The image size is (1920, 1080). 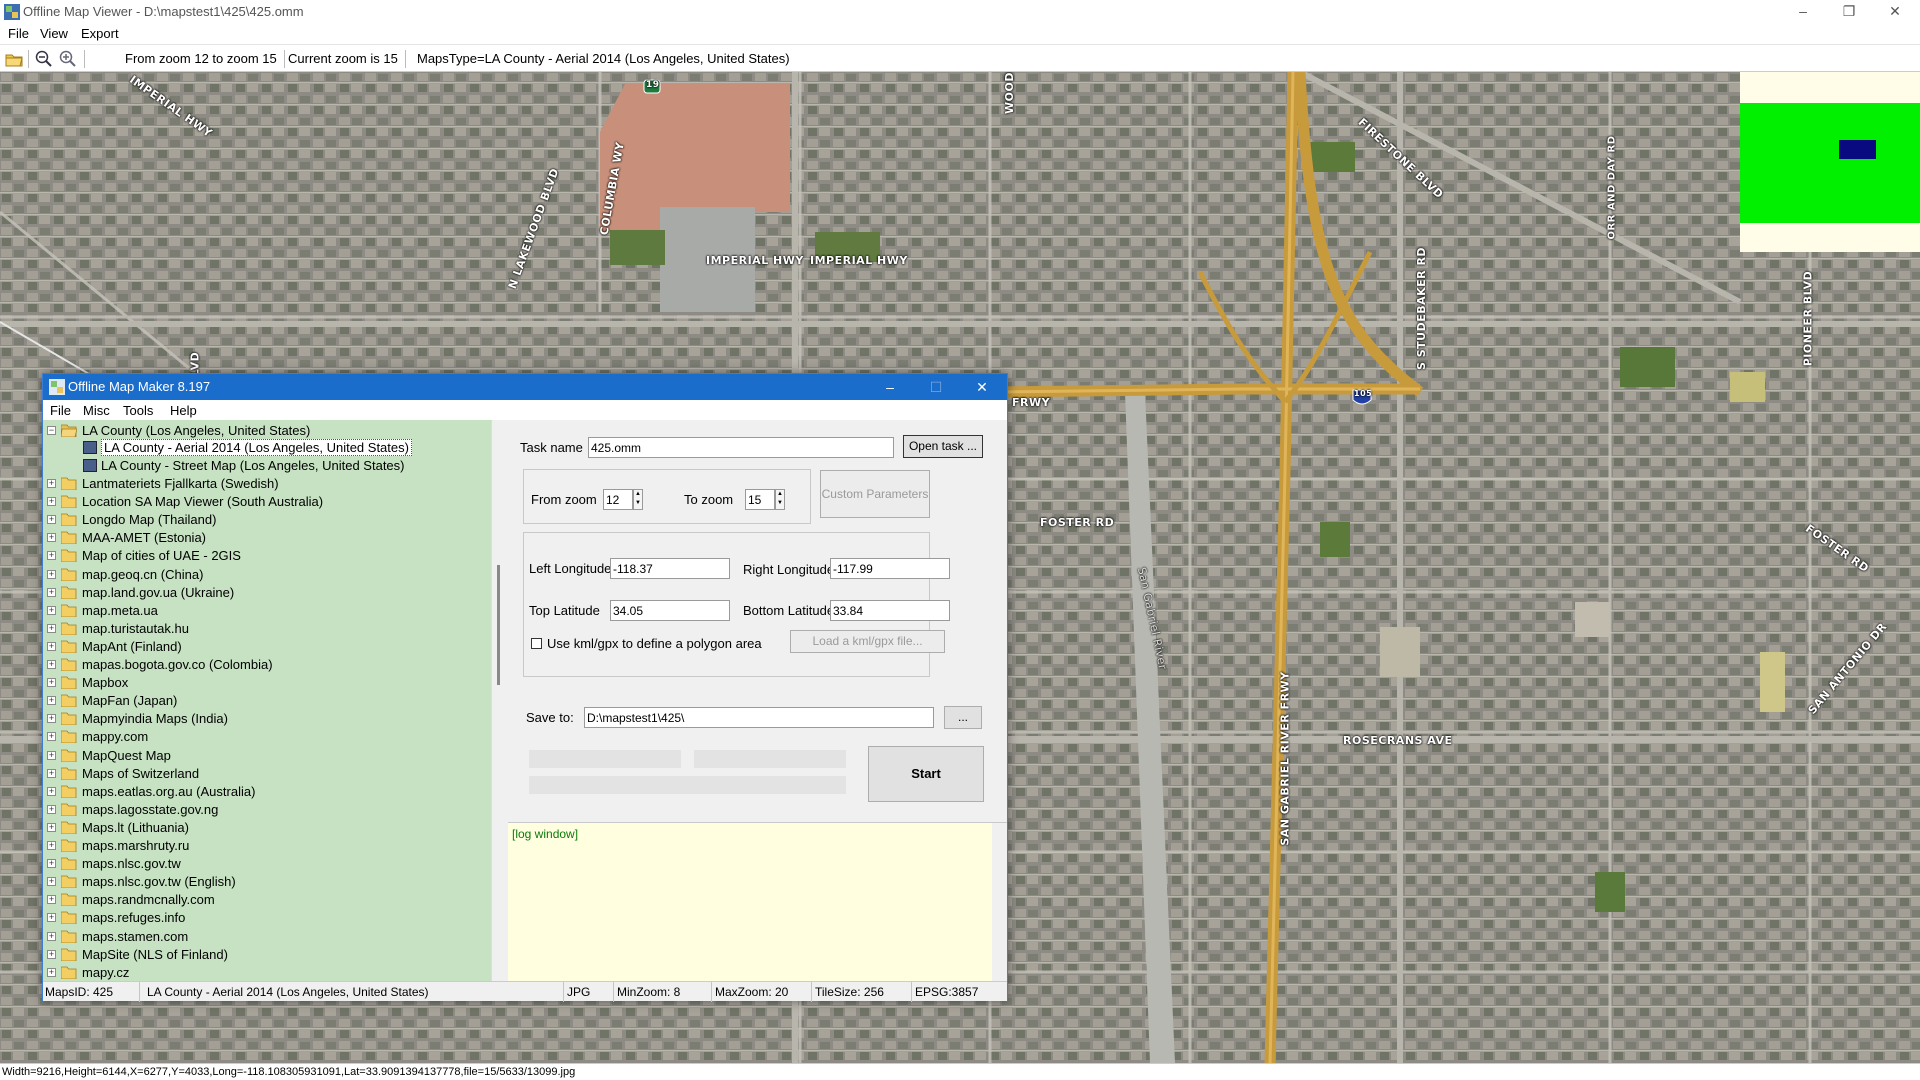 I want to click on dialog-menu-file: File, so click(x=60, y=410).